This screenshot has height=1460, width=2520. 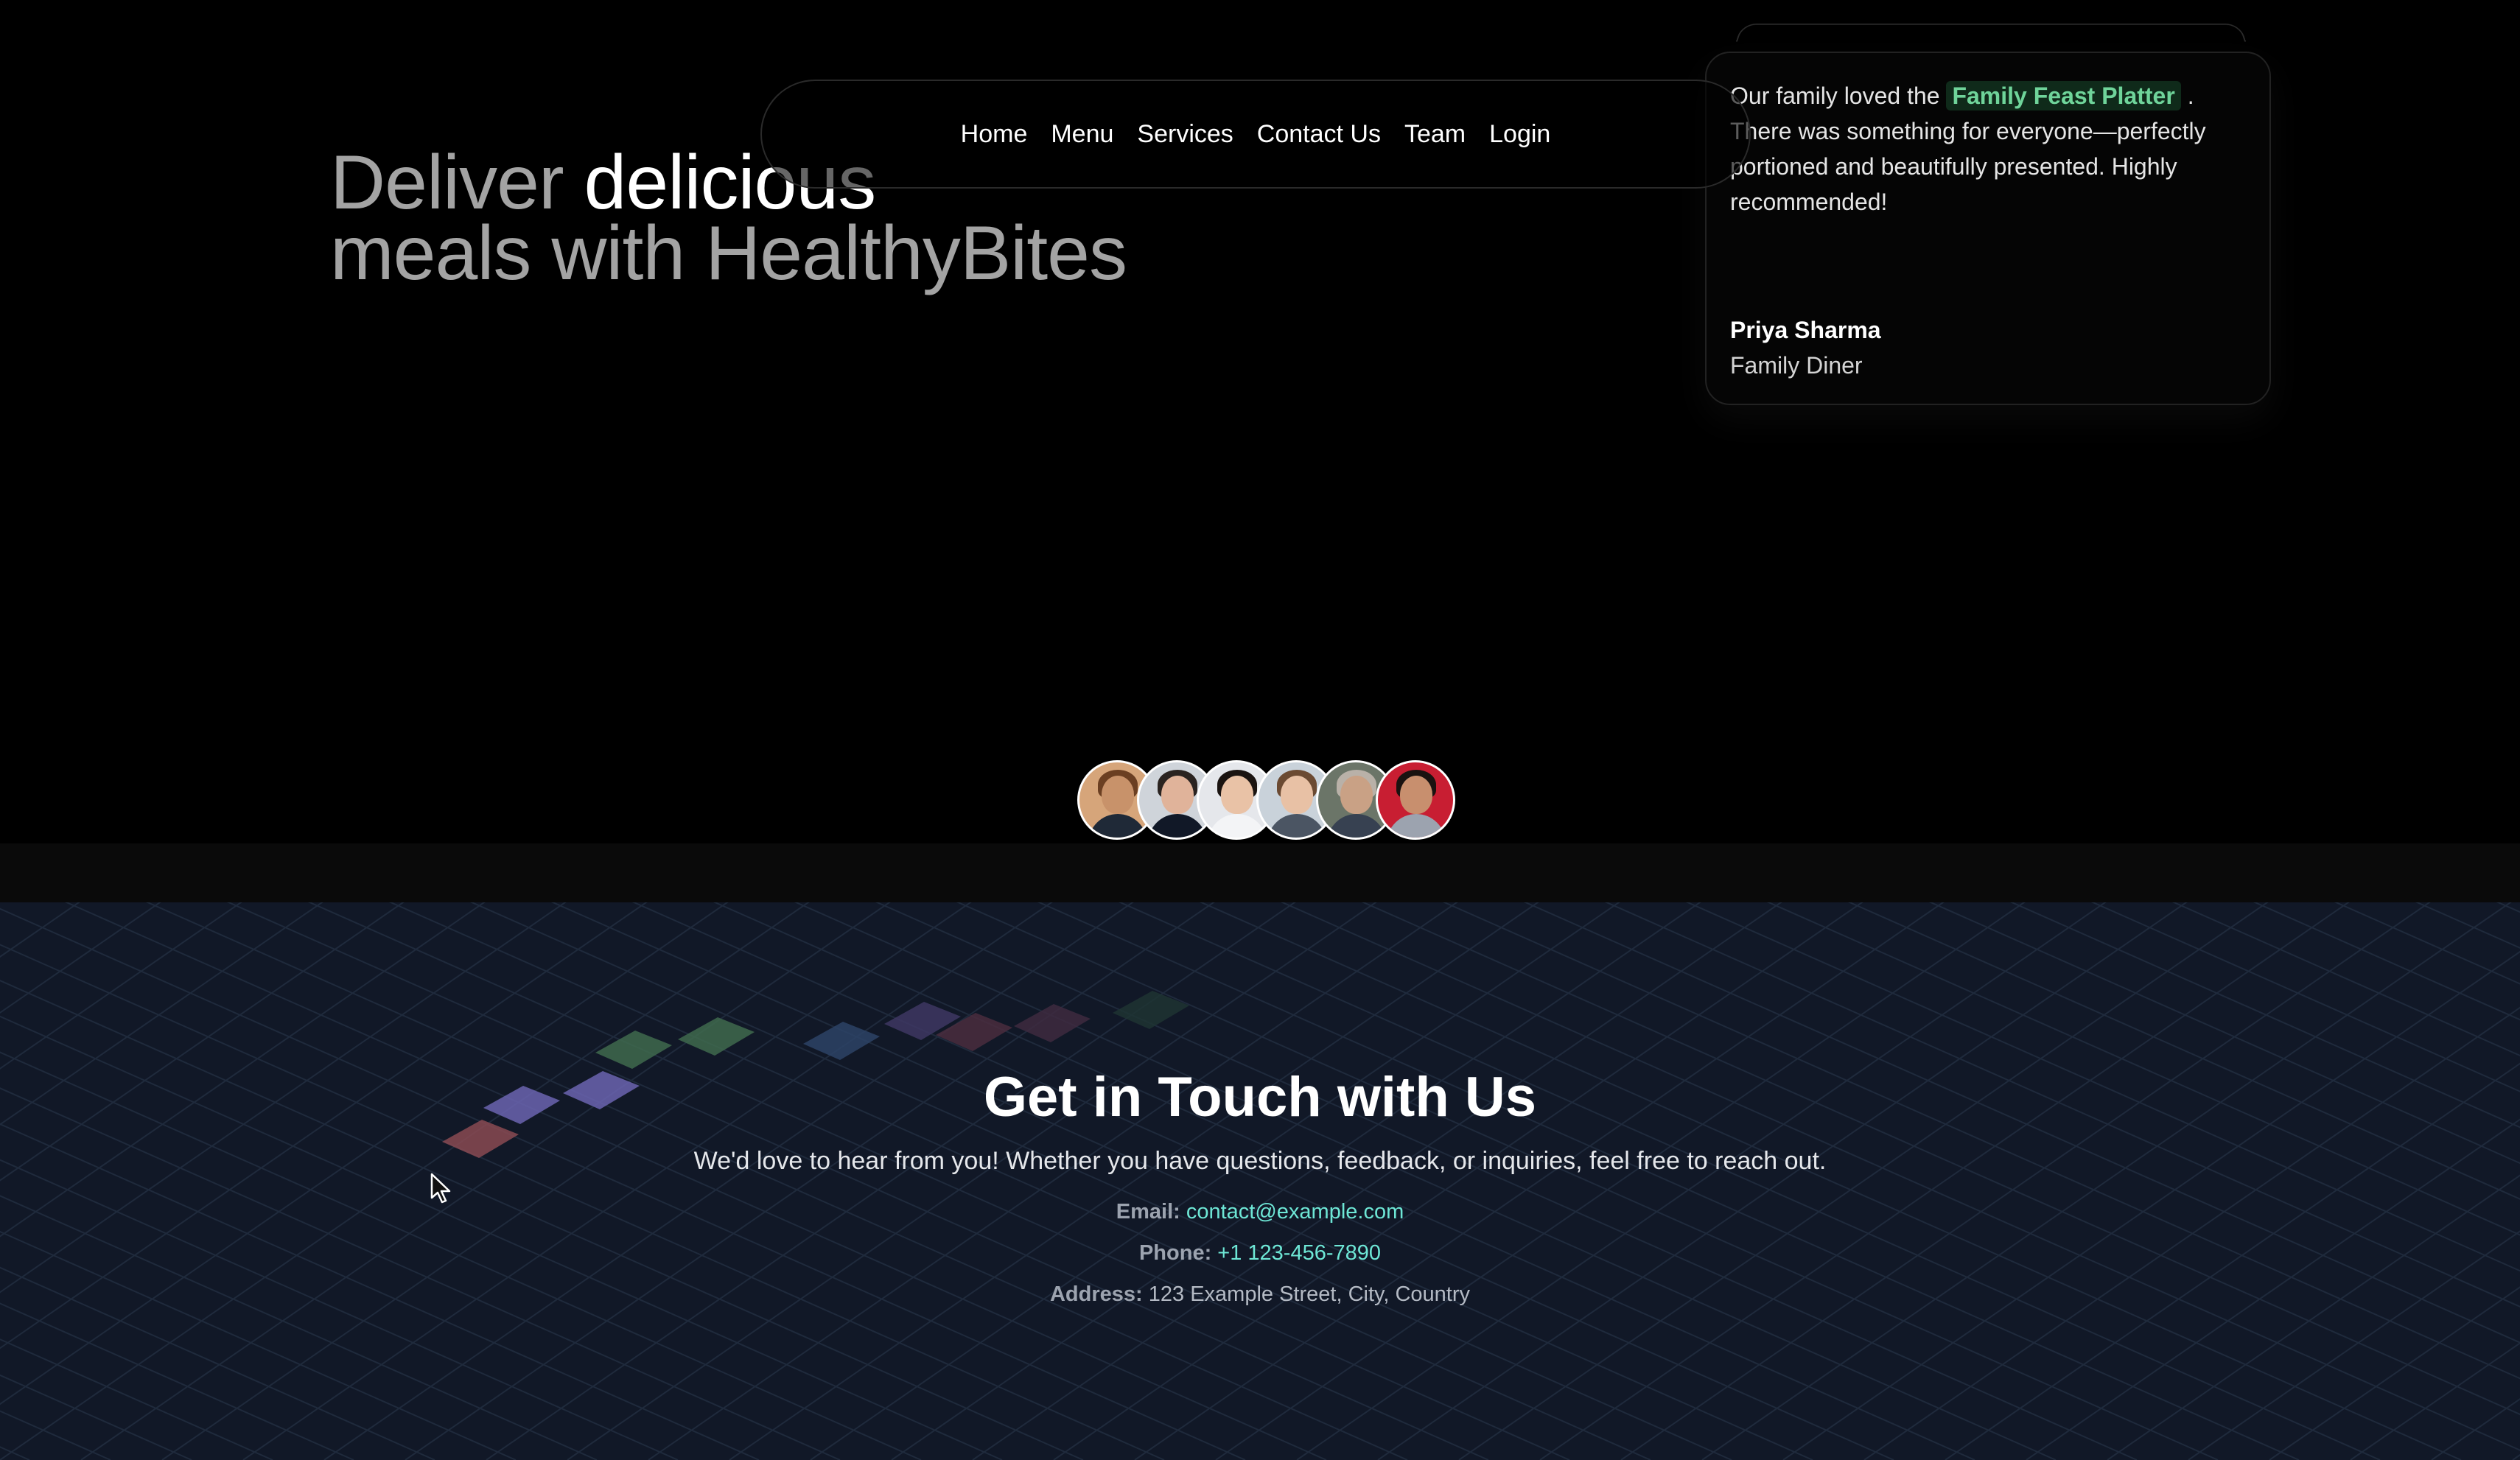 What do you see at coordinates (1309, 1294) in the screenshot?
I see `address-value: 123 Example Street, City, Country` at bounding box center [1309, 1294].